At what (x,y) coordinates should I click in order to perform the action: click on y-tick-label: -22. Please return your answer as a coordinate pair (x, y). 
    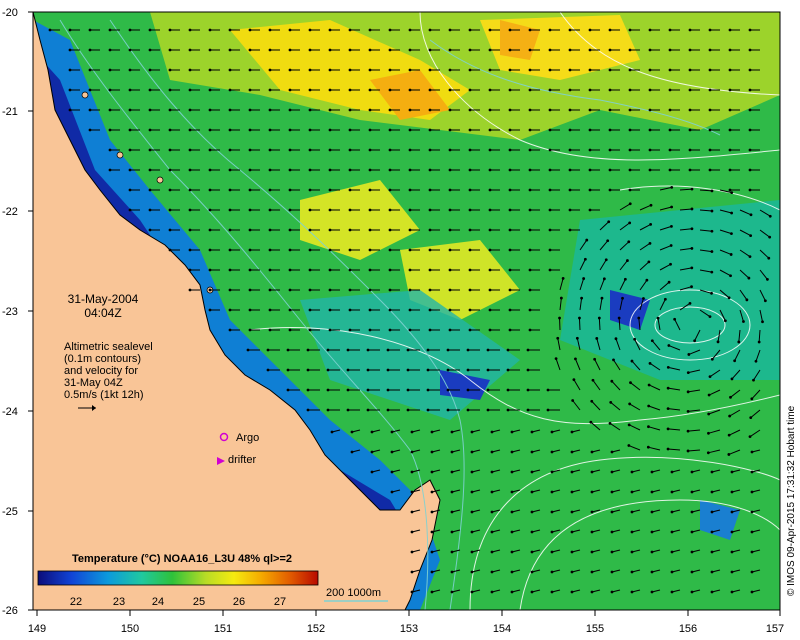
    Looking at the image, I should click on (10, 212).